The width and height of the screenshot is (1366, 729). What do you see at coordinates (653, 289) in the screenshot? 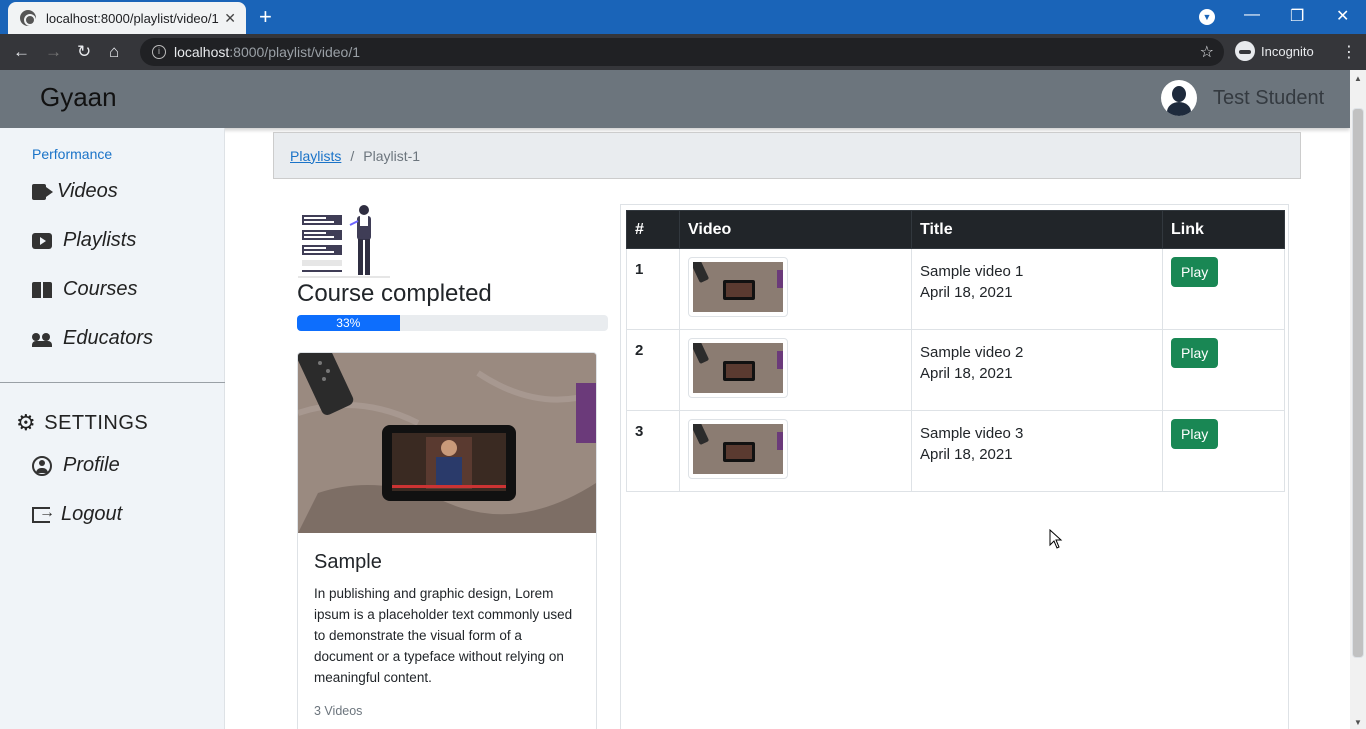
I see `row-number: 1` at bounding box center [653, 289].